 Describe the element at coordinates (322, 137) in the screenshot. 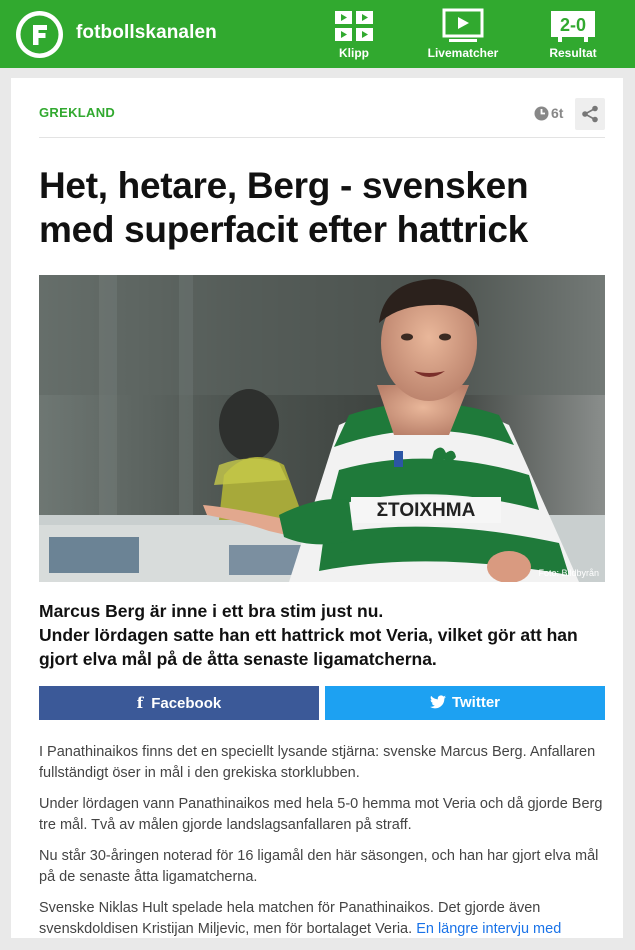

I see `header-divider` at that location.